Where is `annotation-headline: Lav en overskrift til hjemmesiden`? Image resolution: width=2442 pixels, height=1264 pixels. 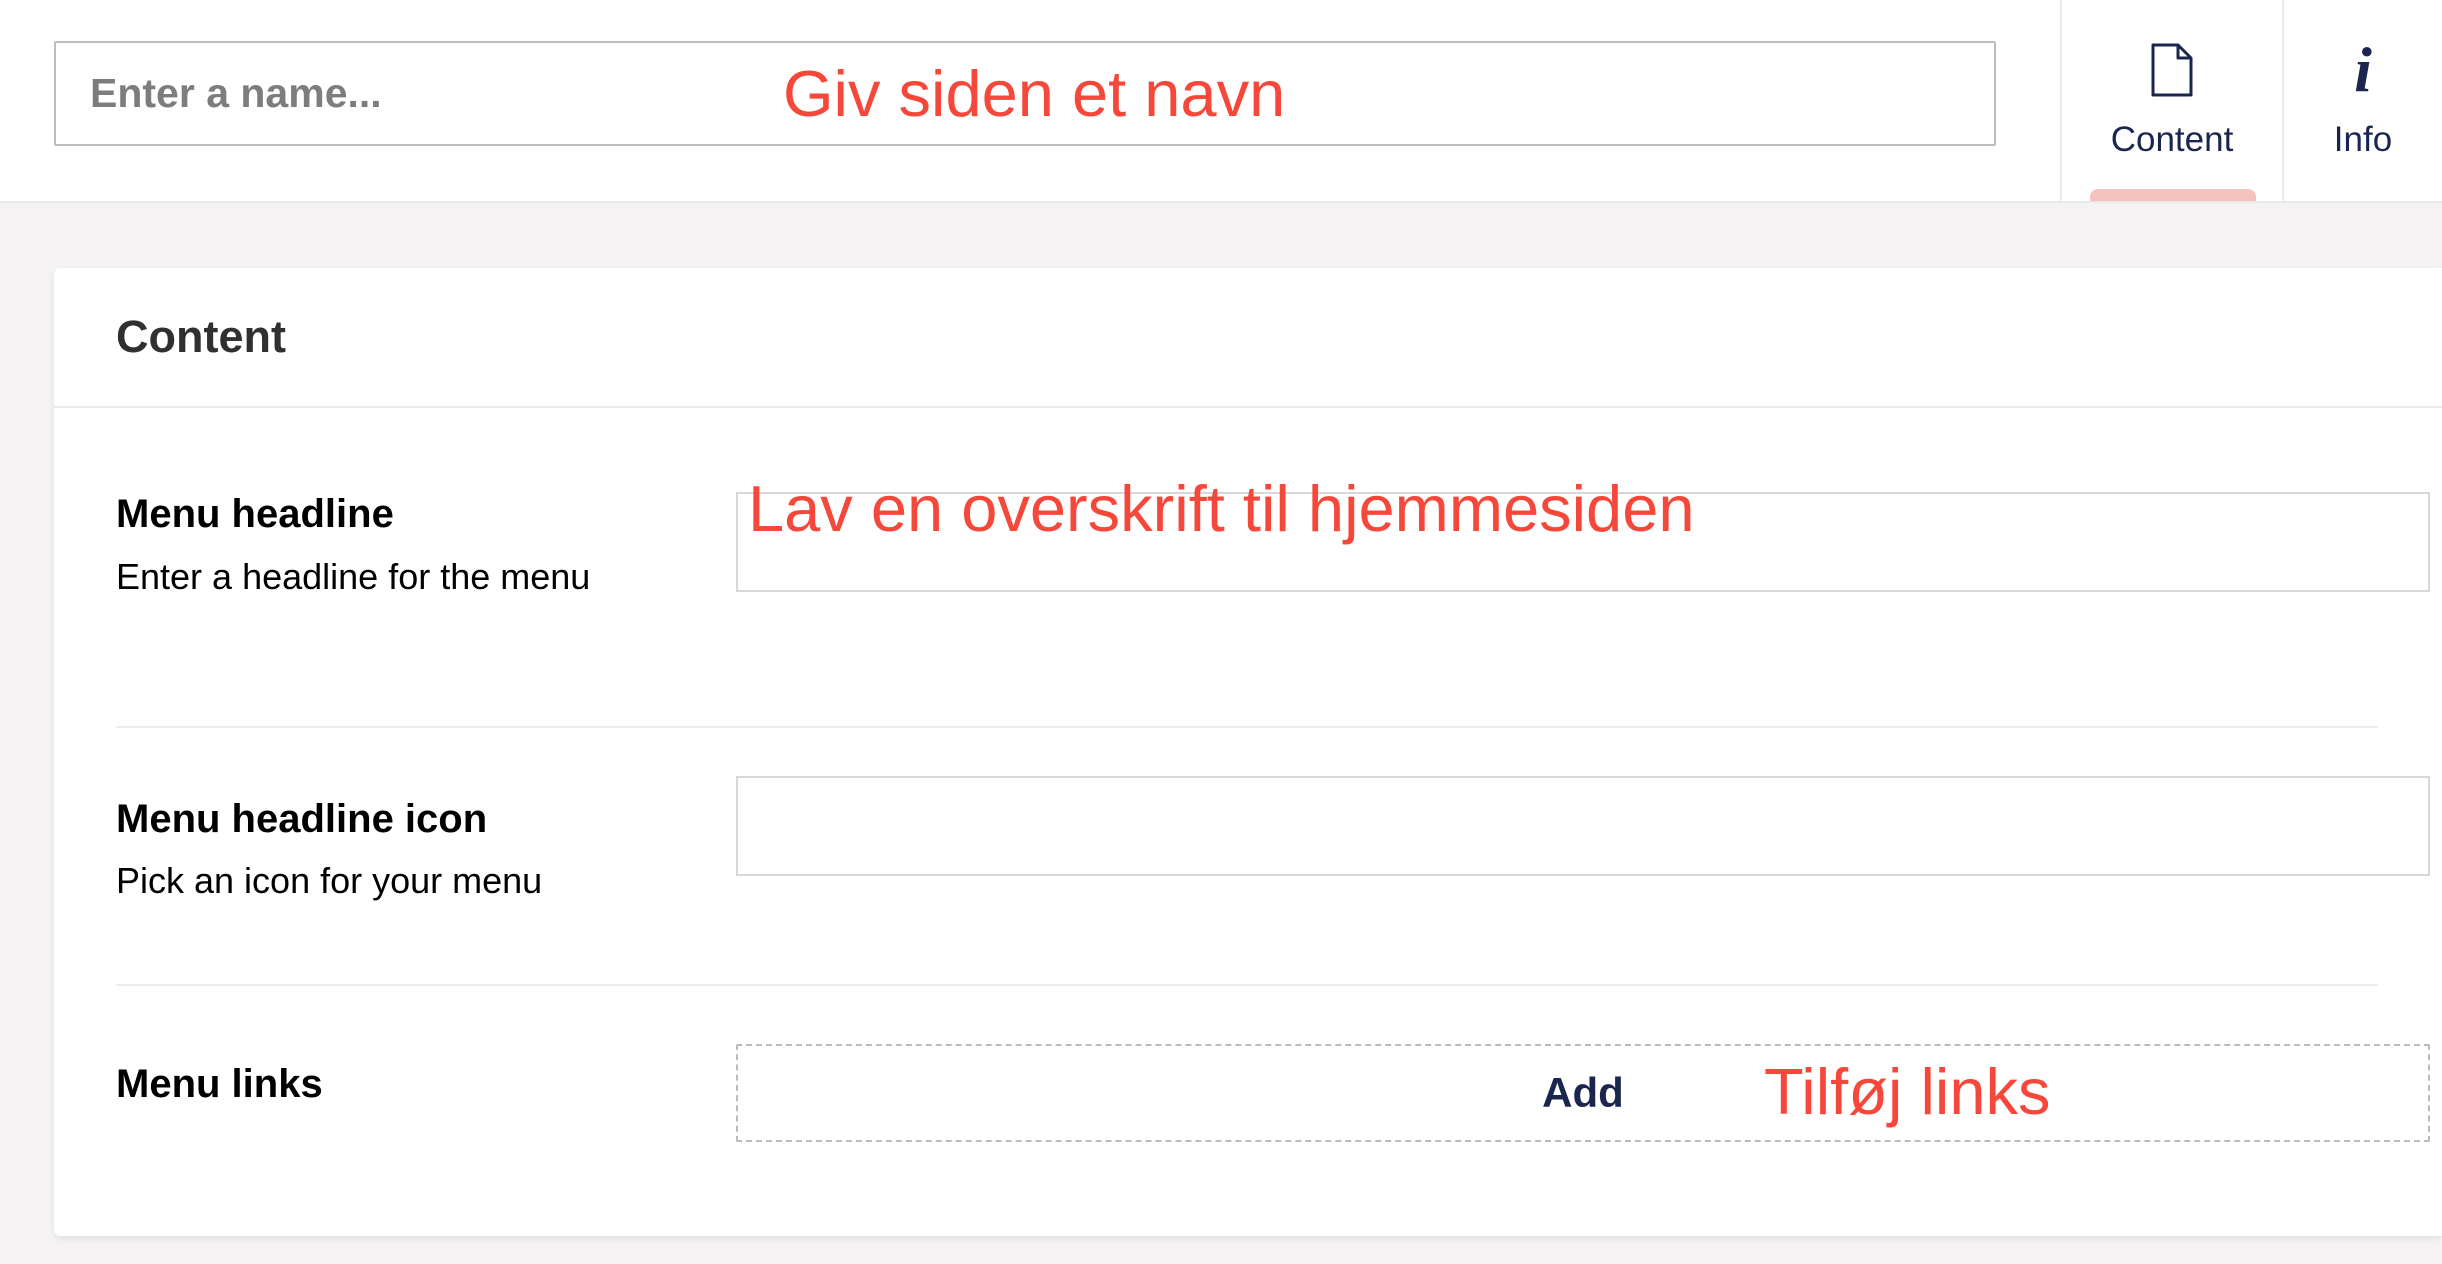 annotation-headline: Lav en overskrift til hjemmesiden is located at coordinates (1221, 508).